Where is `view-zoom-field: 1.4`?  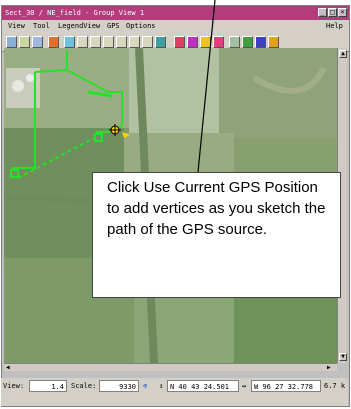 view-zoom-field: 1.4 is located at coordinates (48, 386).